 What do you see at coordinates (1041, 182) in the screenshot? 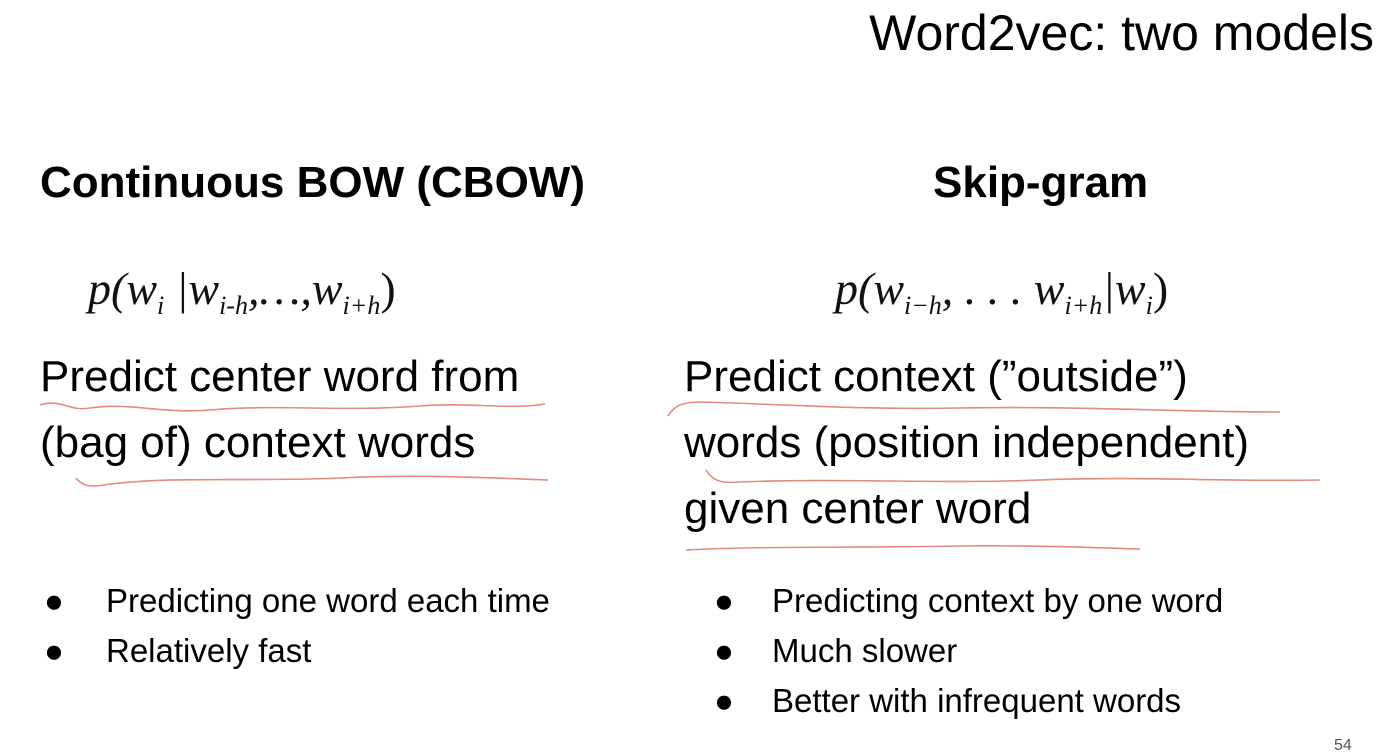
I see `skipgram-heading: Skip-gram` at bounding box center [1041, 182].